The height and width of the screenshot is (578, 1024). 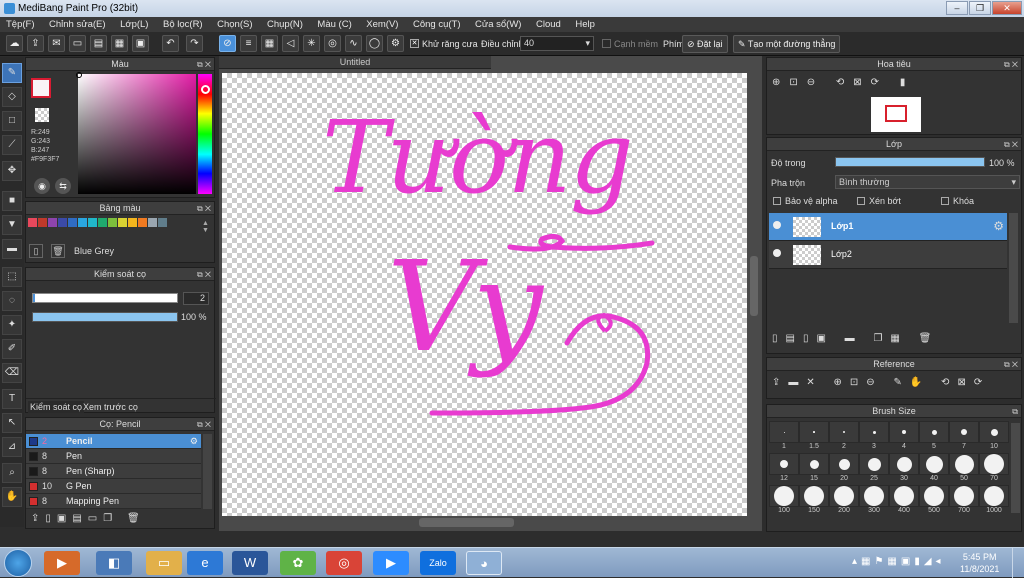 I want to click on horizontal-scrollbar, so click(x=466, y=522).